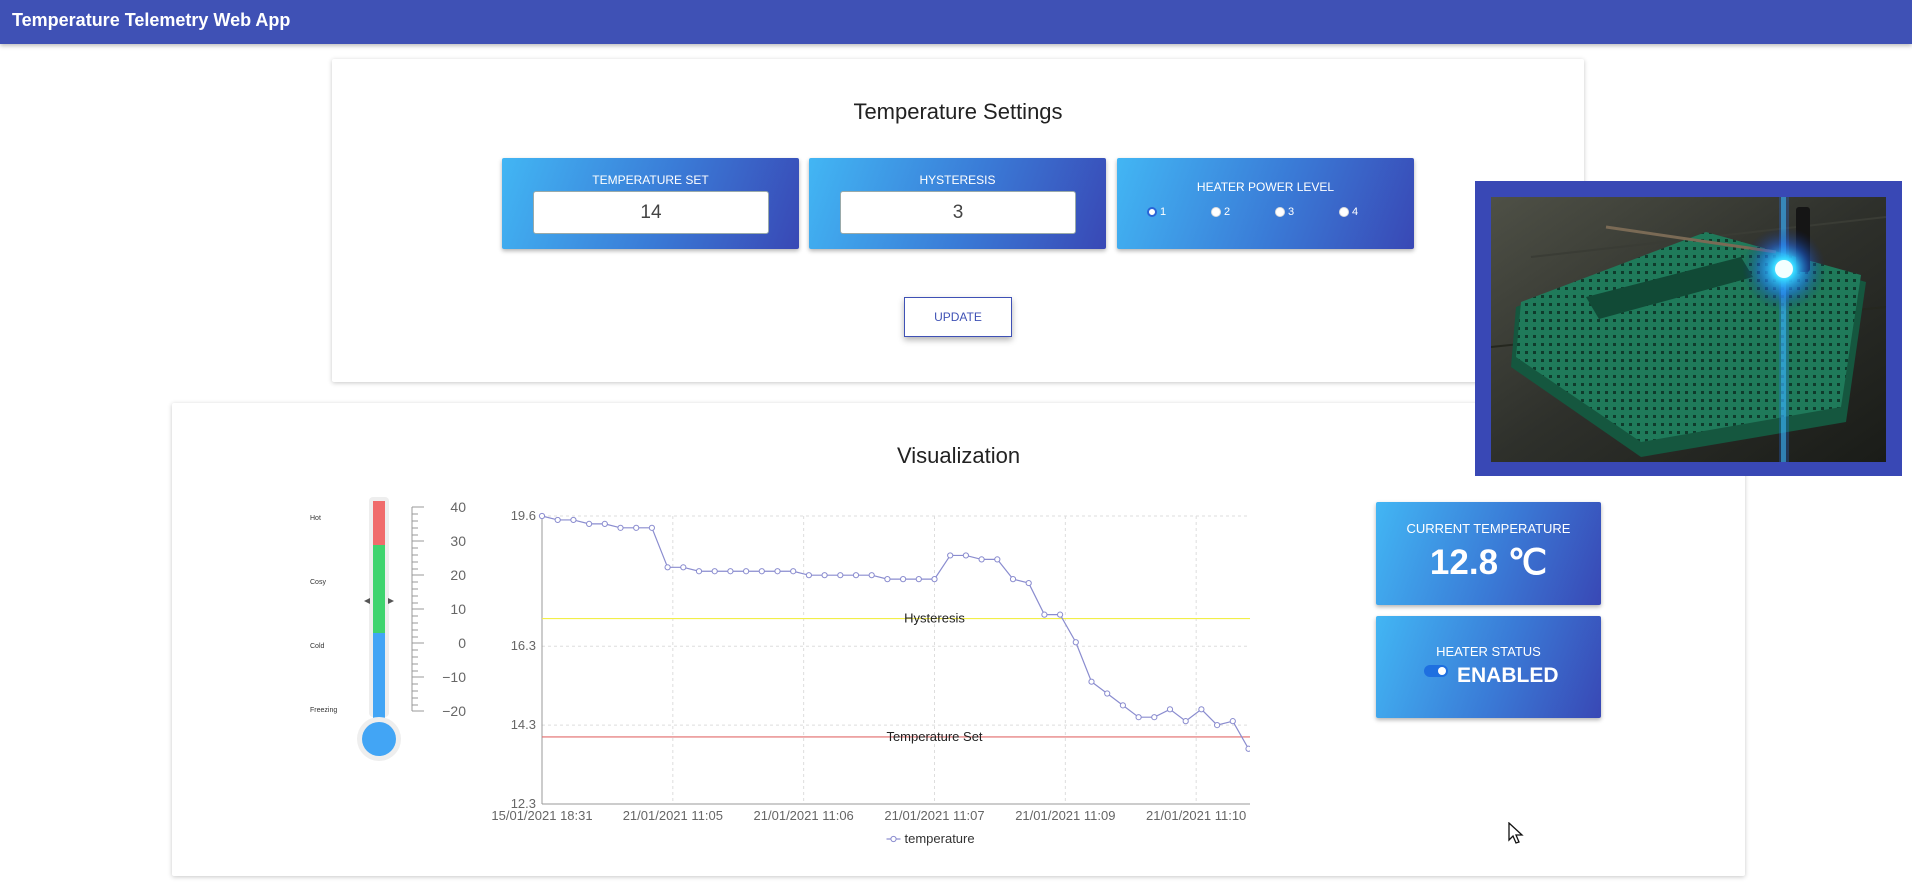 This screenshot has width=1912, height=884. What do you see at coordinates (895, 633) in the screenshot?
I see `series-line` at bounding box center [895, 633].